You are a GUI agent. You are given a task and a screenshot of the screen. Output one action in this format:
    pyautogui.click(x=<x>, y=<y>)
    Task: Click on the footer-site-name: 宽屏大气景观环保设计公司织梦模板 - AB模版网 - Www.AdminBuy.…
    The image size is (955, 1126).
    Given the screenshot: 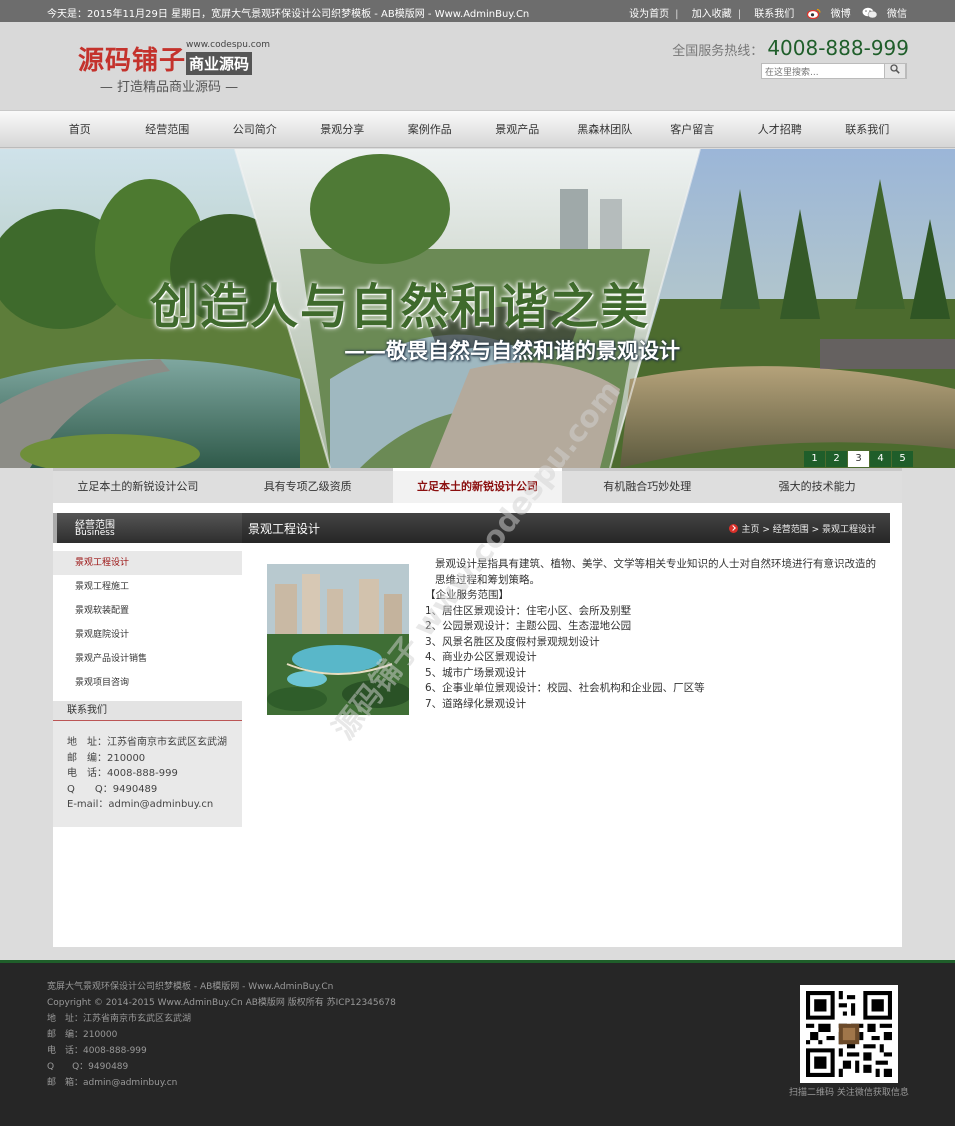 What is the action you would take?
    pyautogui.click(x=190, y=987)
    